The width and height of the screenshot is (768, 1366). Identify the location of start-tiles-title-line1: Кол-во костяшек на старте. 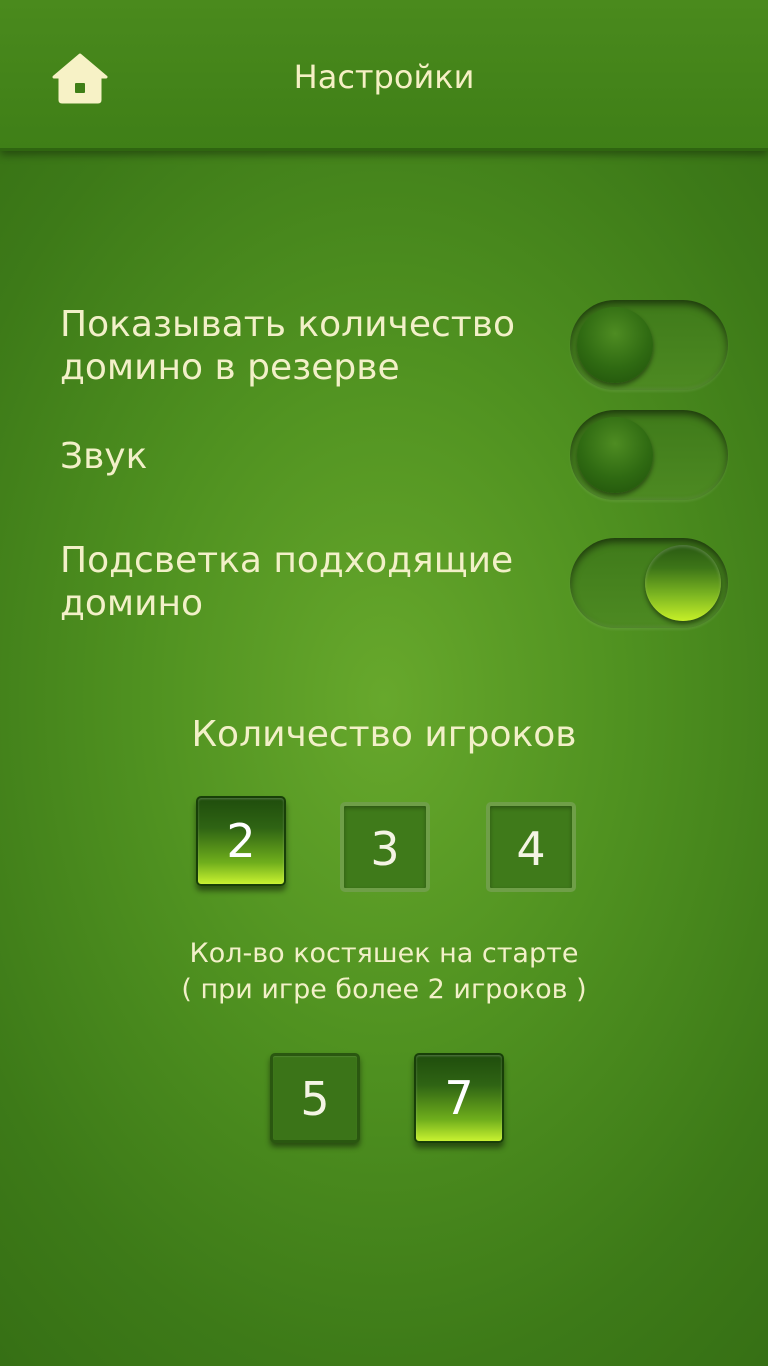
(384, 953).